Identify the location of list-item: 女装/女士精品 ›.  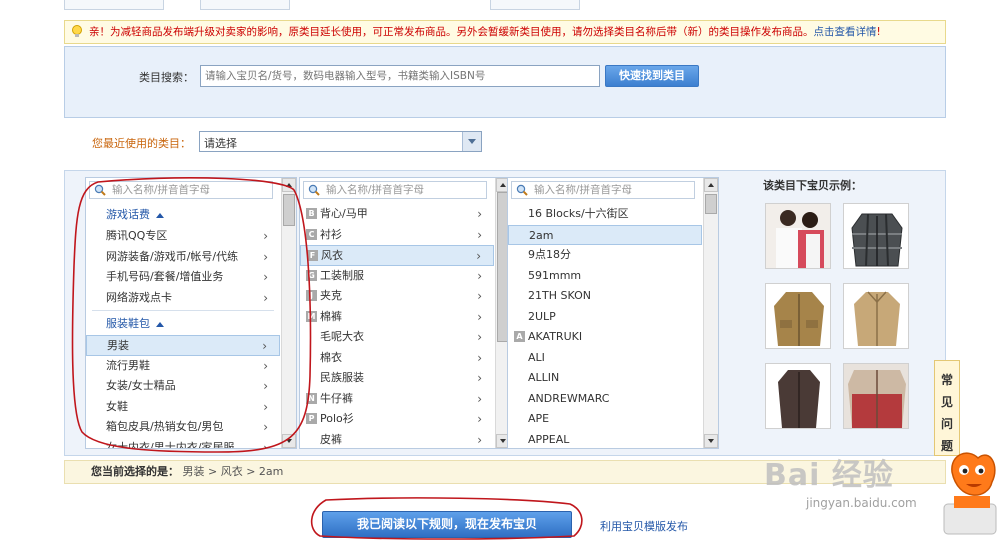
(183, 386).